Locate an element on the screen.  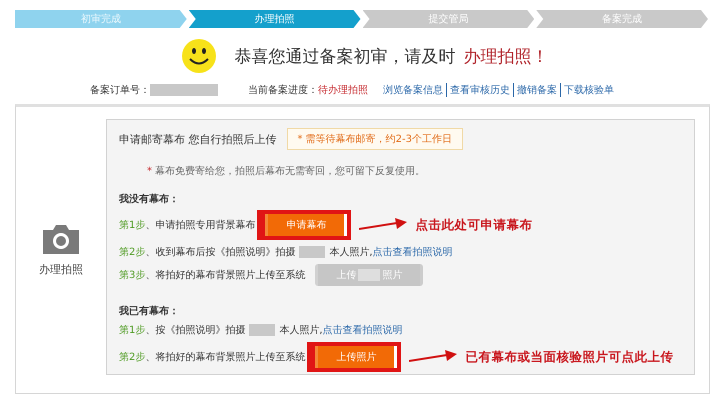
step-text: 、申请拍照专用背景幕布 is located at coordinates (200, 225).